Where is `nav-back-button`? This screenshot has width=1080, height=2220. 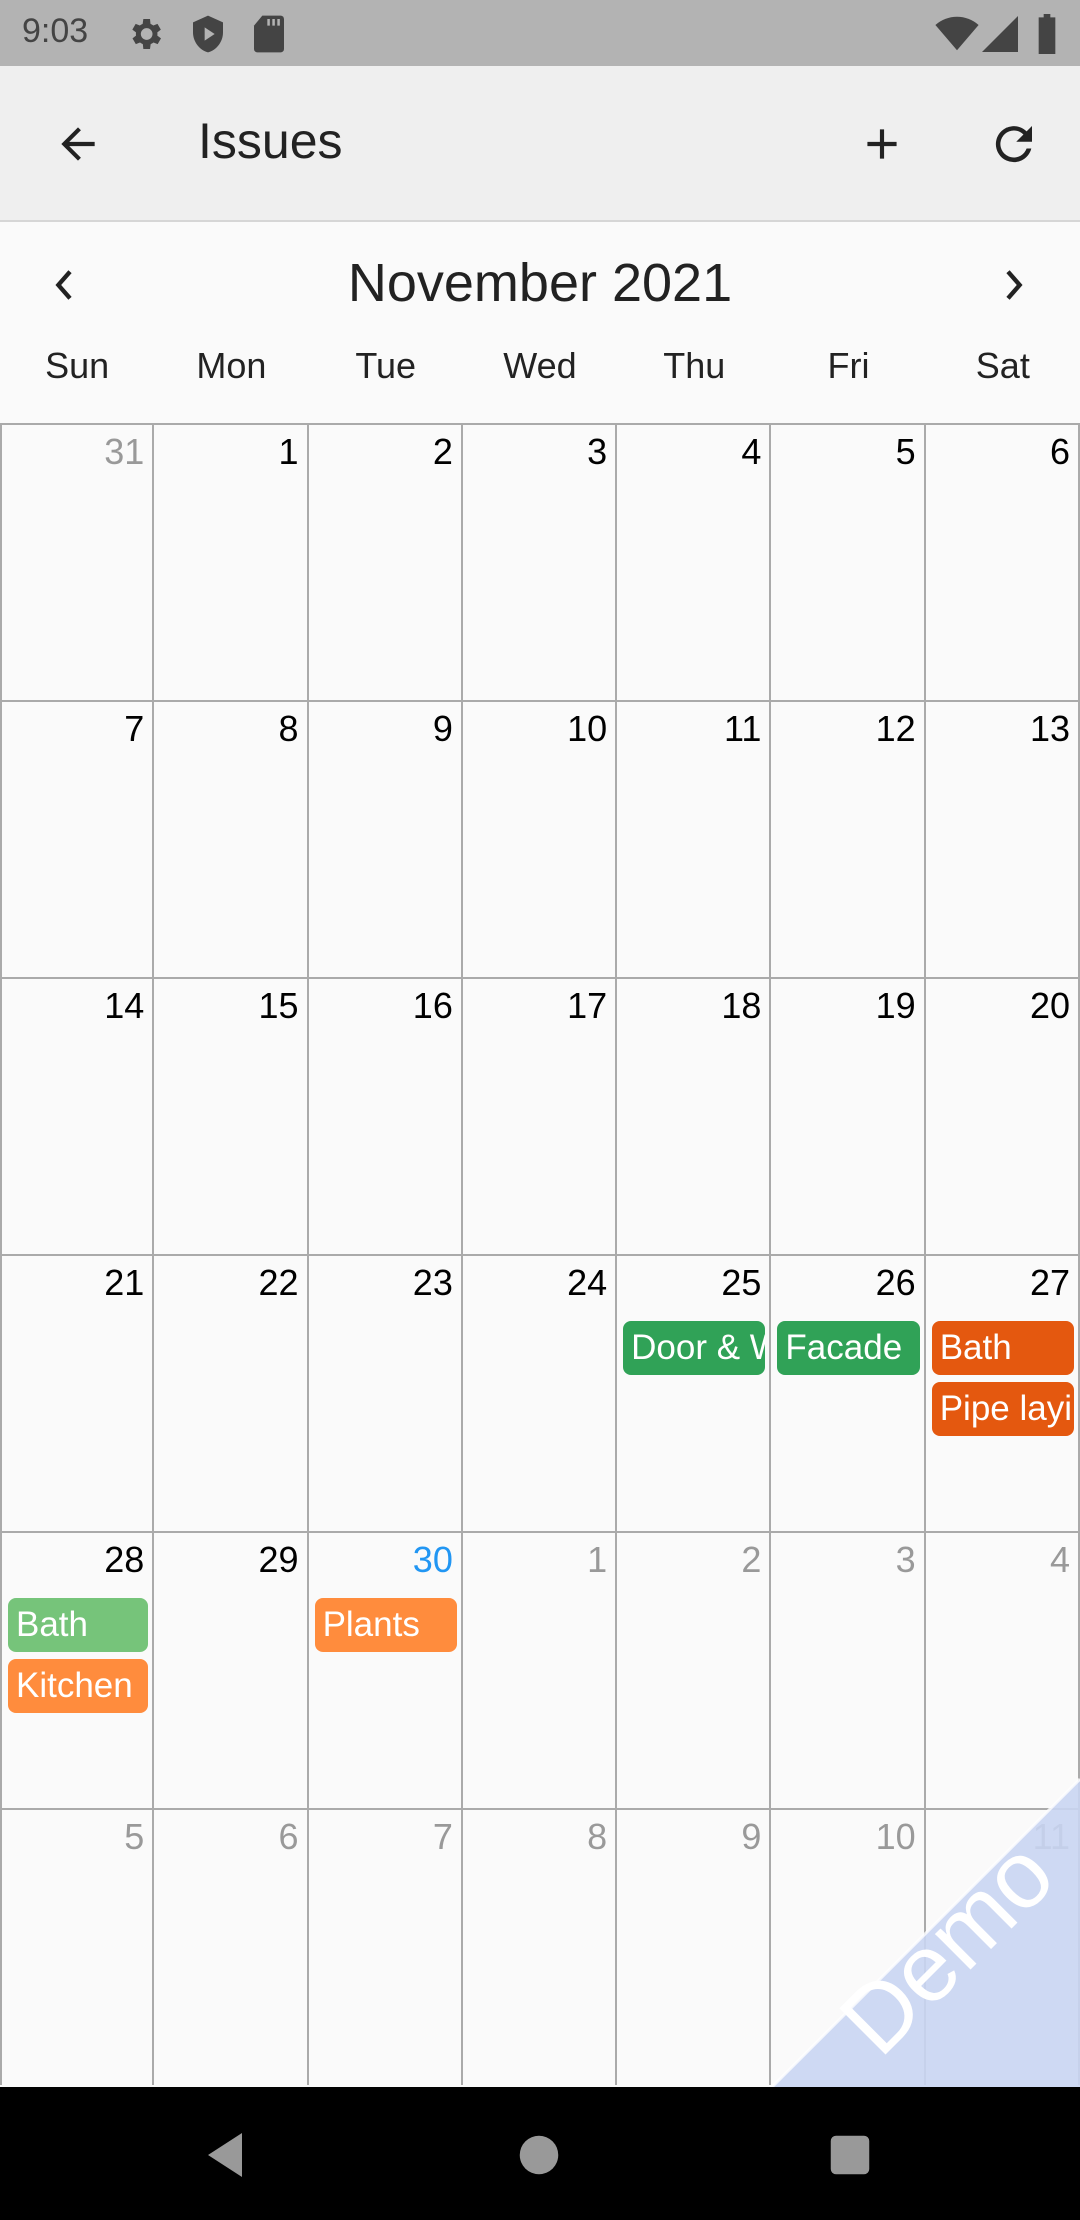
nav-back-button is located at coordinates (226, 2157).